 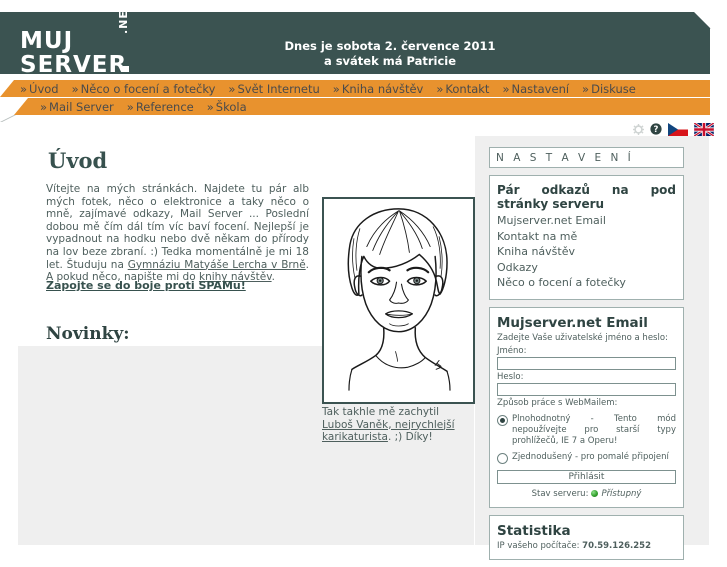 What do you see at coordinates (704, 129) in the screenshot?
I see `uk-flag-icon` at bounding box center [704, 129].